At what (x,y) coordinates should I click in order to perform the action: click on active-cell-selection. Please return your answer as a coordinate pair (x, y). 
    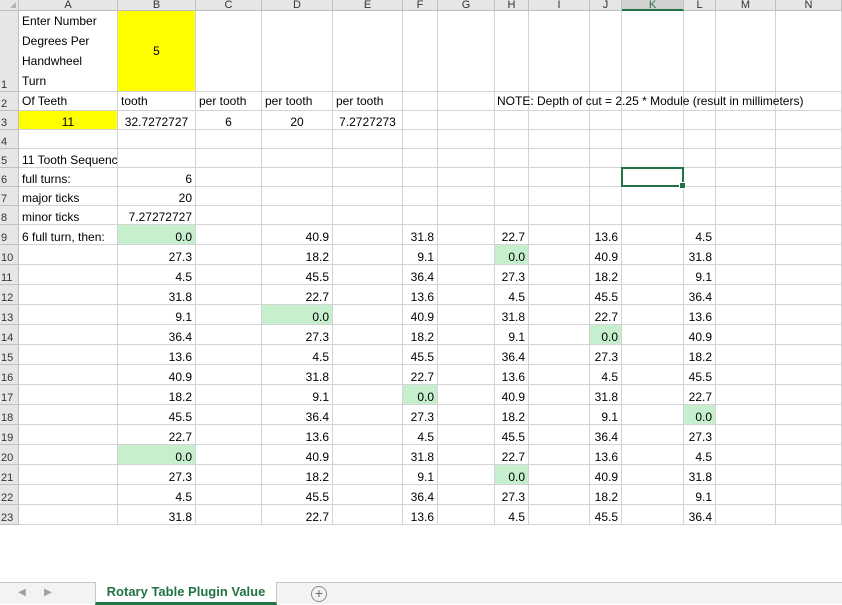
    Looking at the image, I should click on (653, 178).